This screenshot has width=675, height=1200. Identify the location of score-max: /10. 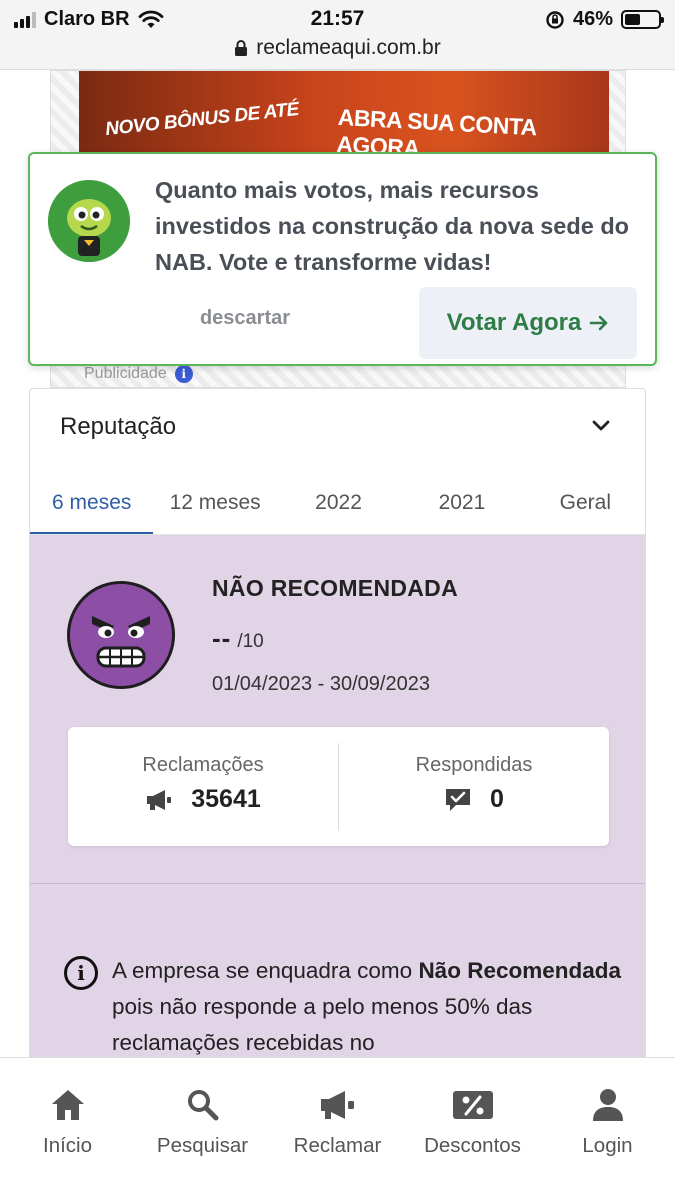
(250, 641).